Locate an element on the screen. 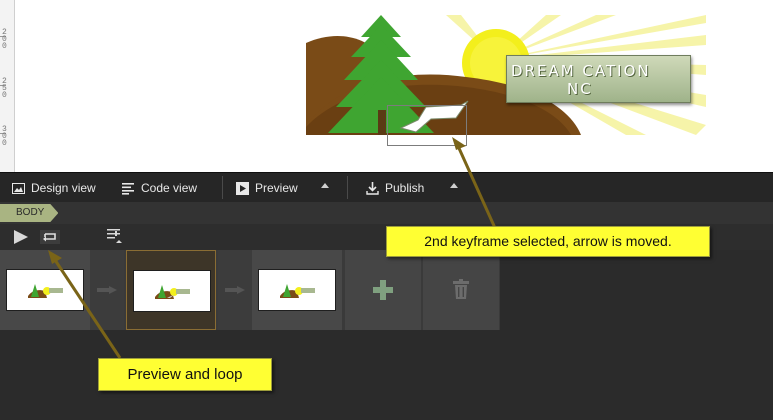  view-toolbar: Design view Code view Preview Publish is located at coordinates (386, 187).